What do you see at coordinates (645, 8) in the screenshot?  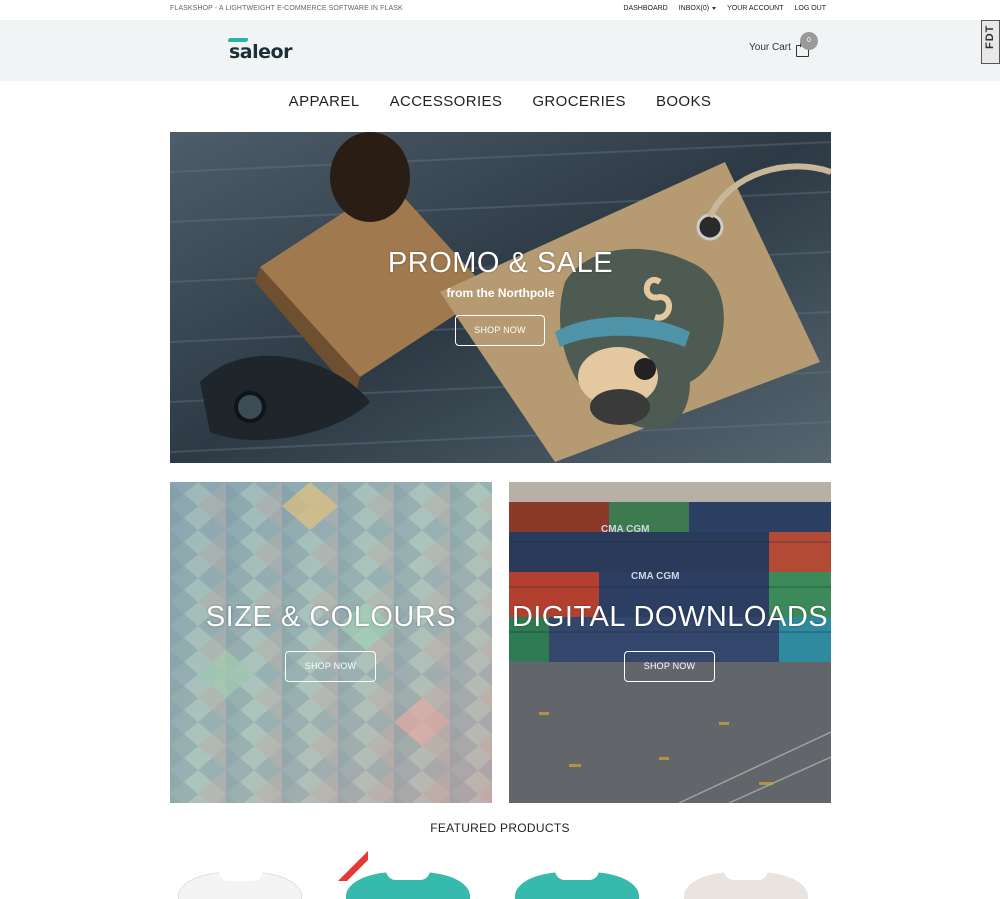 I see `dashboard-link: DASHBOARD` at bounding box center [645, 8].